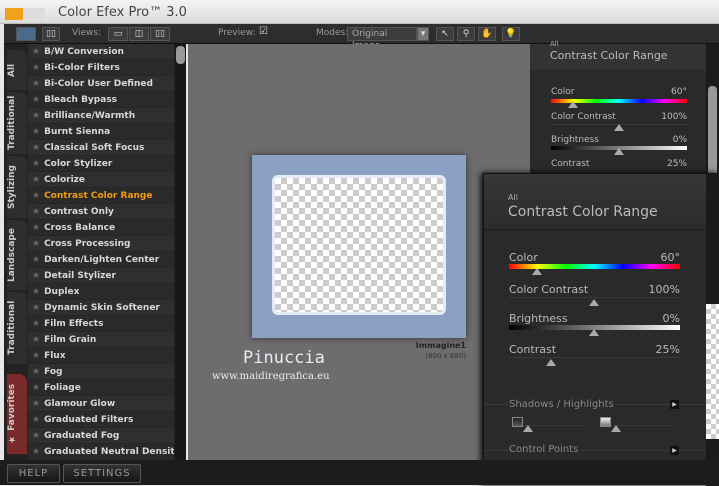 The height and width of the screenshot is (486, 719). Describe the element at coordinates (466, 34) in the screenshot. I see `zoom-tool-icon: ⚲` at that location.